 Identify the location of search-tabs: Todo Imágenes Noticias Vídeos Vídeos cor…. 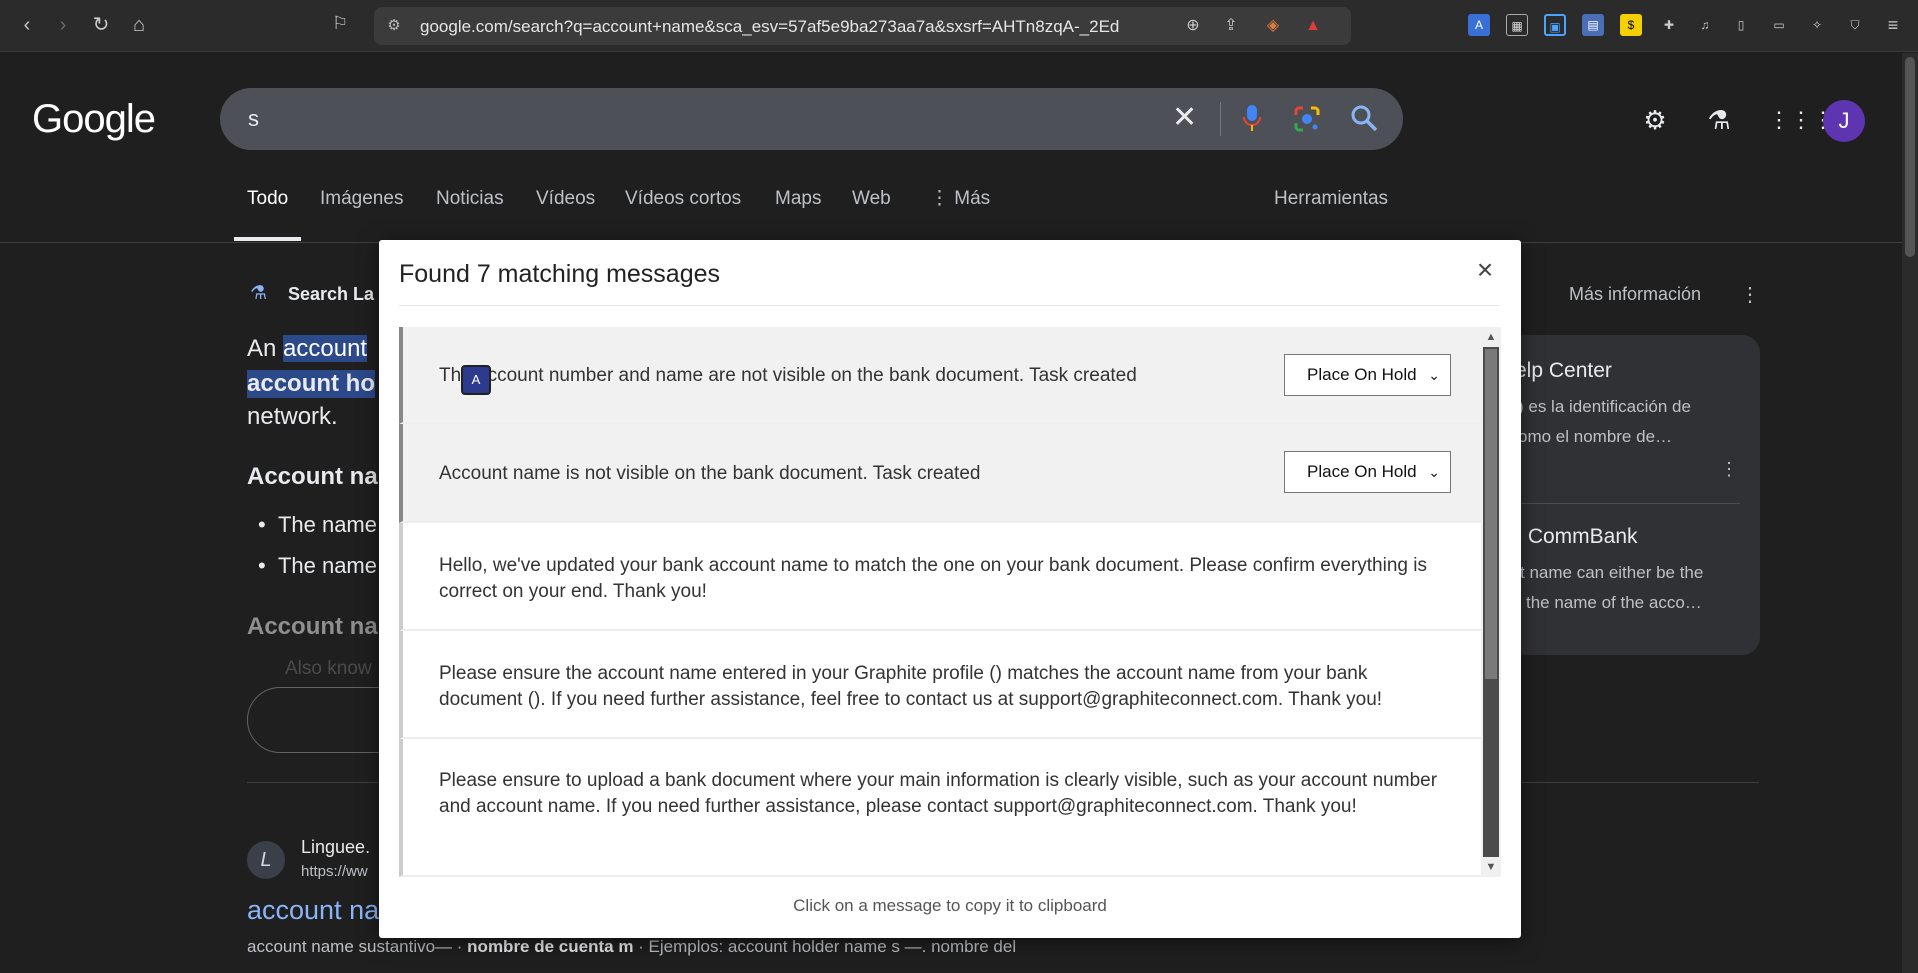
(951, 213).